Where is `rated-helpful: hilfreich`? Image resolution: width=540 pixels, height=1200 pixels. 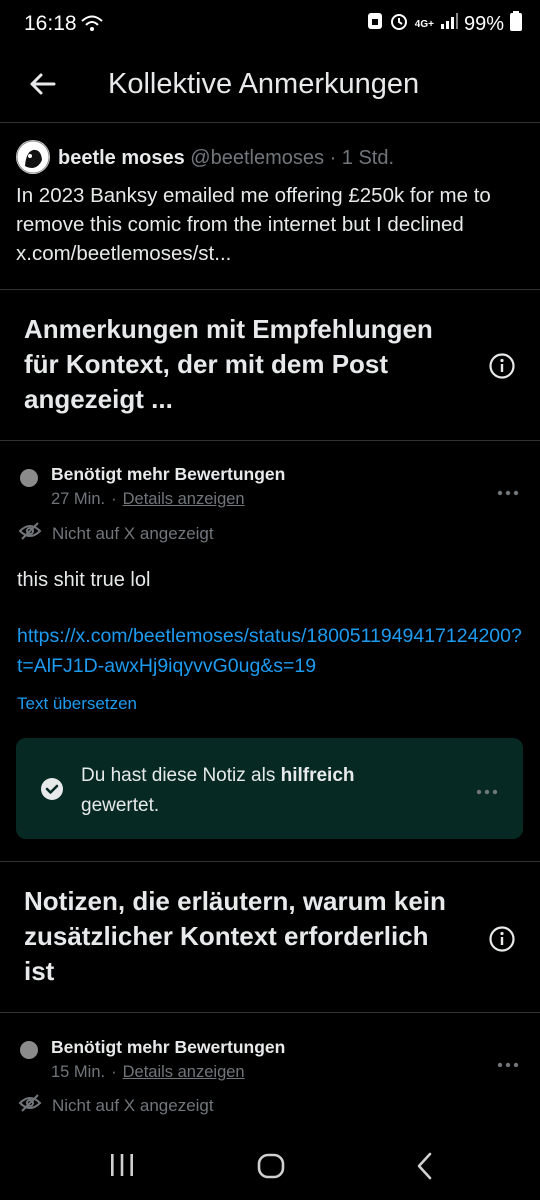 rated-helpful: hilfreich is located at coordinates (317, 775).